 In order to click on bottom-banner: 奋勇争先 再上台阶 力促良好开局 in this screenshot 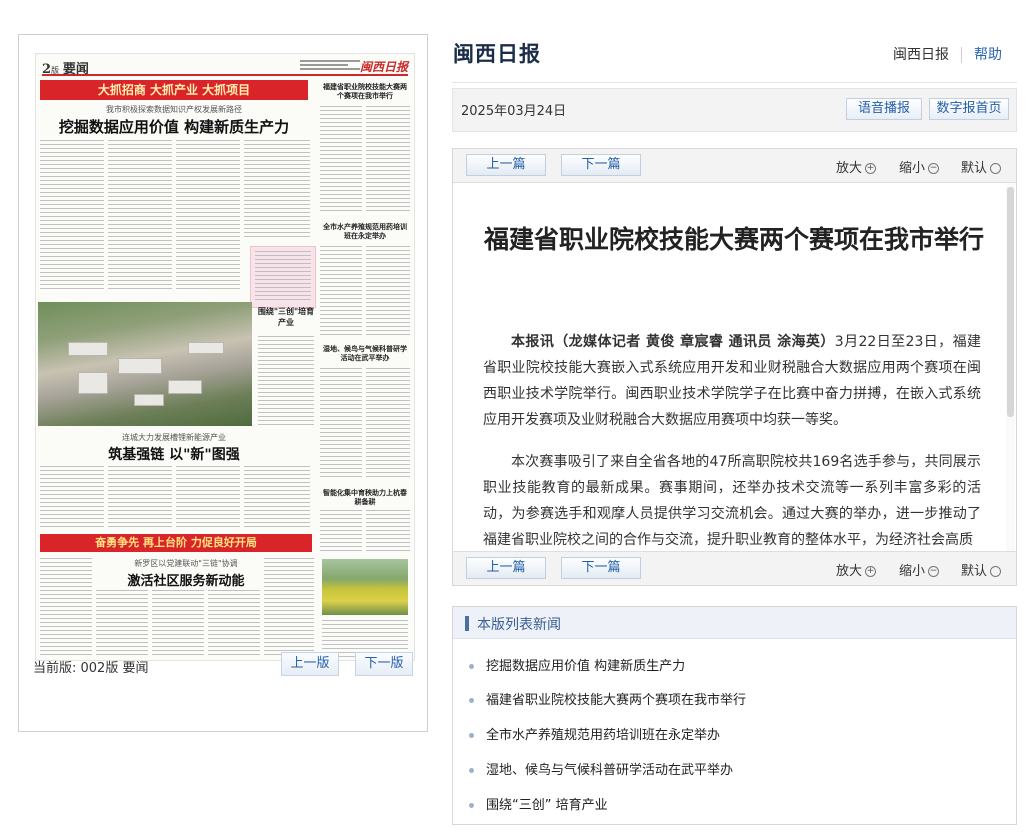, I will do `click(176, 543)`.